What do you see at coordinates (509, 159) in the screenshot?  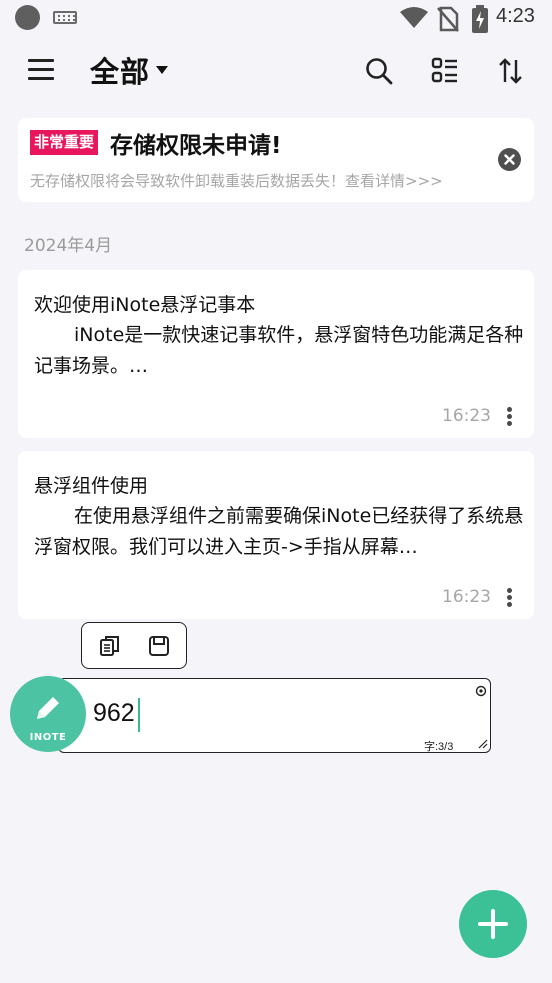 I see `close-icon` at bounding box center [509, 159].